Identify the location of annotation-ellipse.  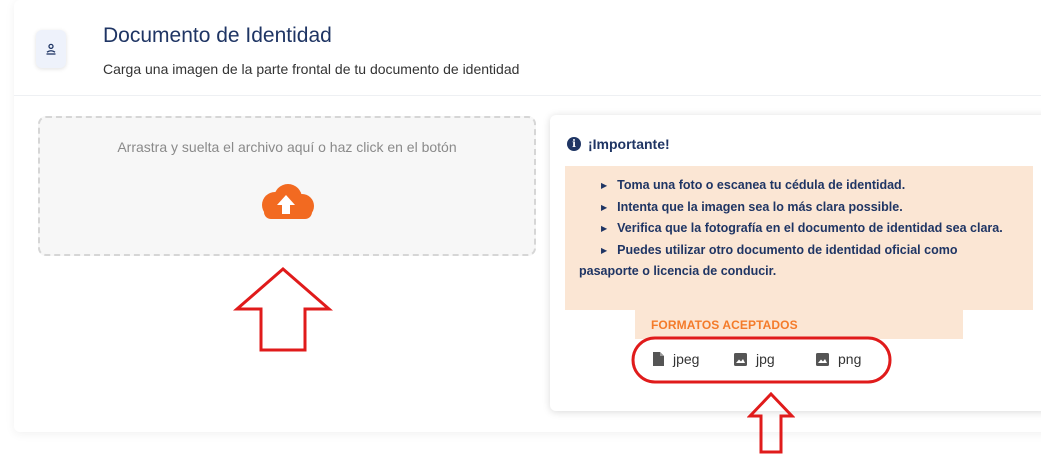
(761, 360).